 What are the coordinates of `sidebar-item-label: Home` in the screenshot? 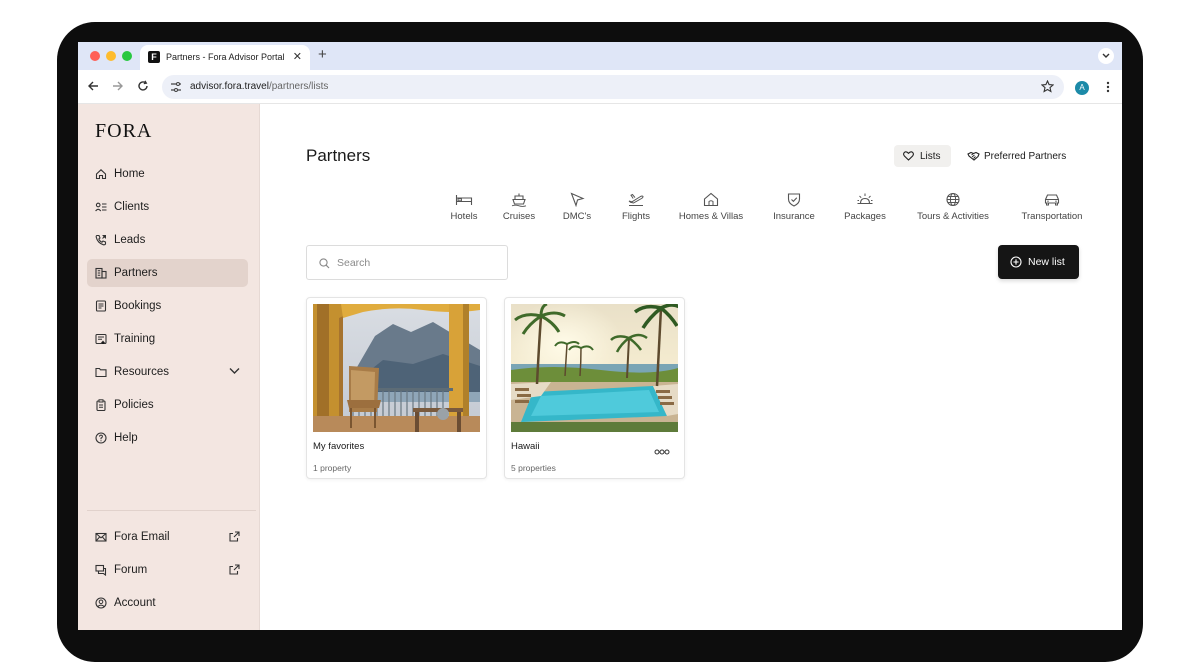 It's located at (129, 174).